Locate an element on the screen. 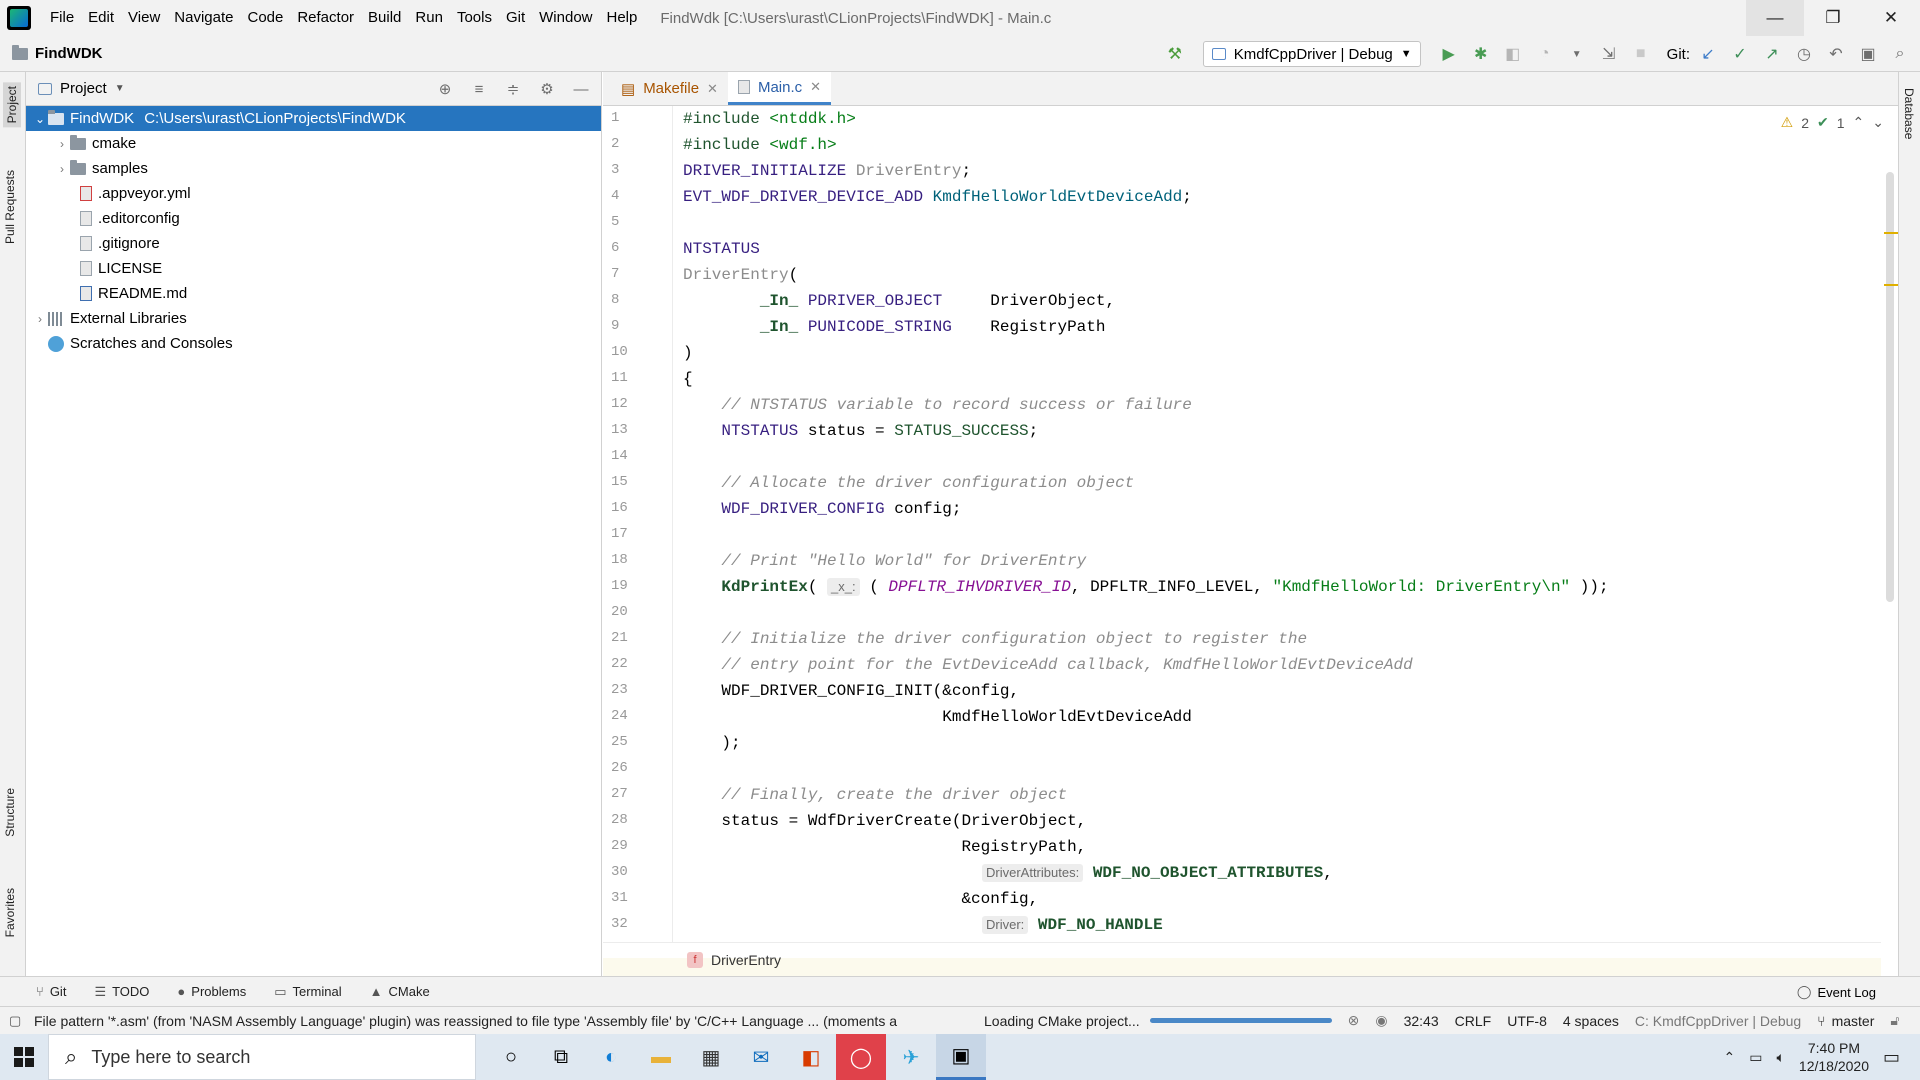 The width and height of the screenshot is (1920, 1080). line-number: 23 is located at coordinates (631, 690).